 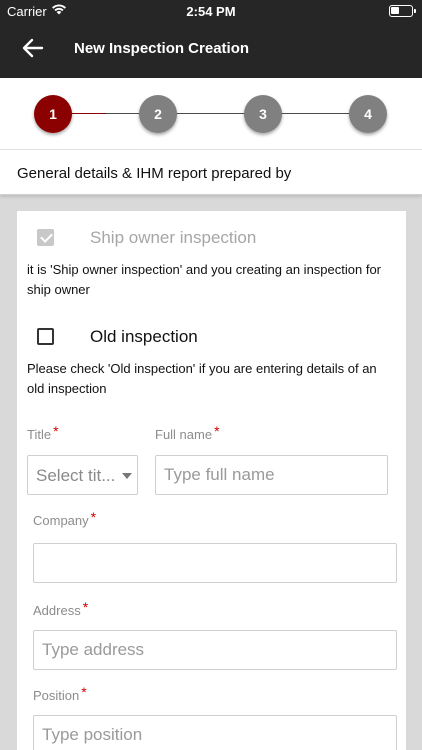 I want to click on address-label: Address *, so click(x=61, y=608).